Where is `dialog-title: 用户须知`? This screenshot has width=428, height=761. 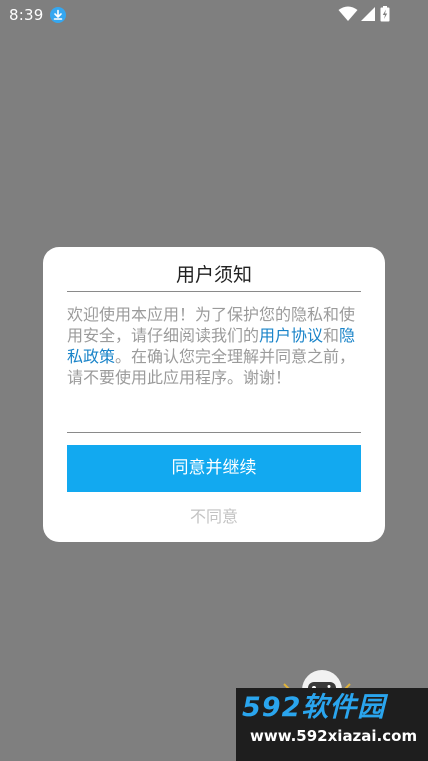 dialog-title: 用户须知 is located at coordinates (213, 275).